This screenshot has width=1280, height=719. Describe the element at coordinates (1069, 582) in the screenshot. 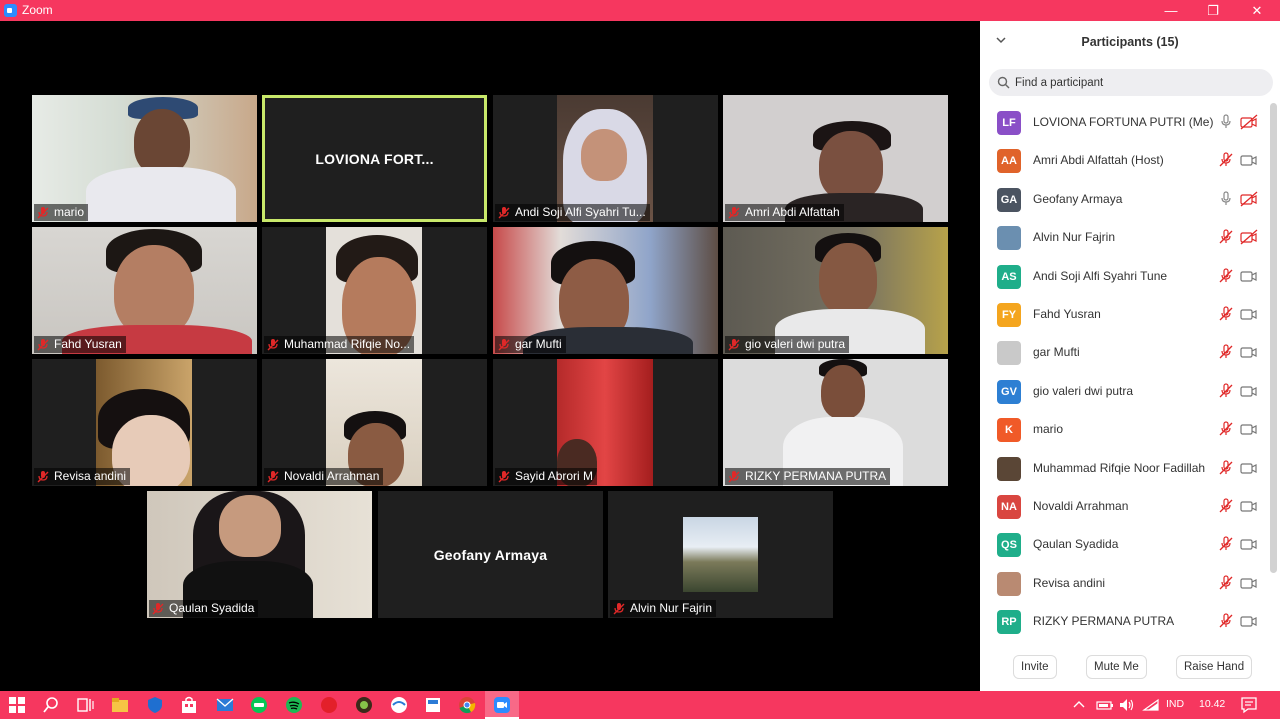

I see `participant-name: Revisa andini` at that location.